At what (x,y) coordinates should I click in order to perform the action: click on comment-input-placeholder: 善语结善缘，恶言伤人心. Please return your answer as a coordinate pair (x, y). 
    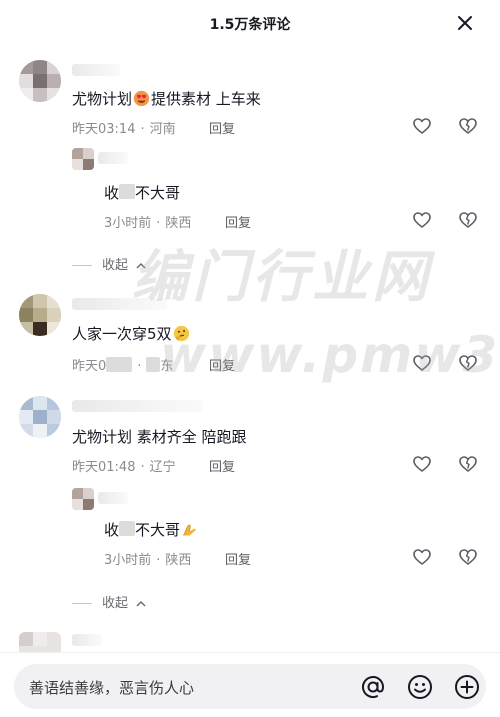
    Looking at the image, I should click on (112, 688).